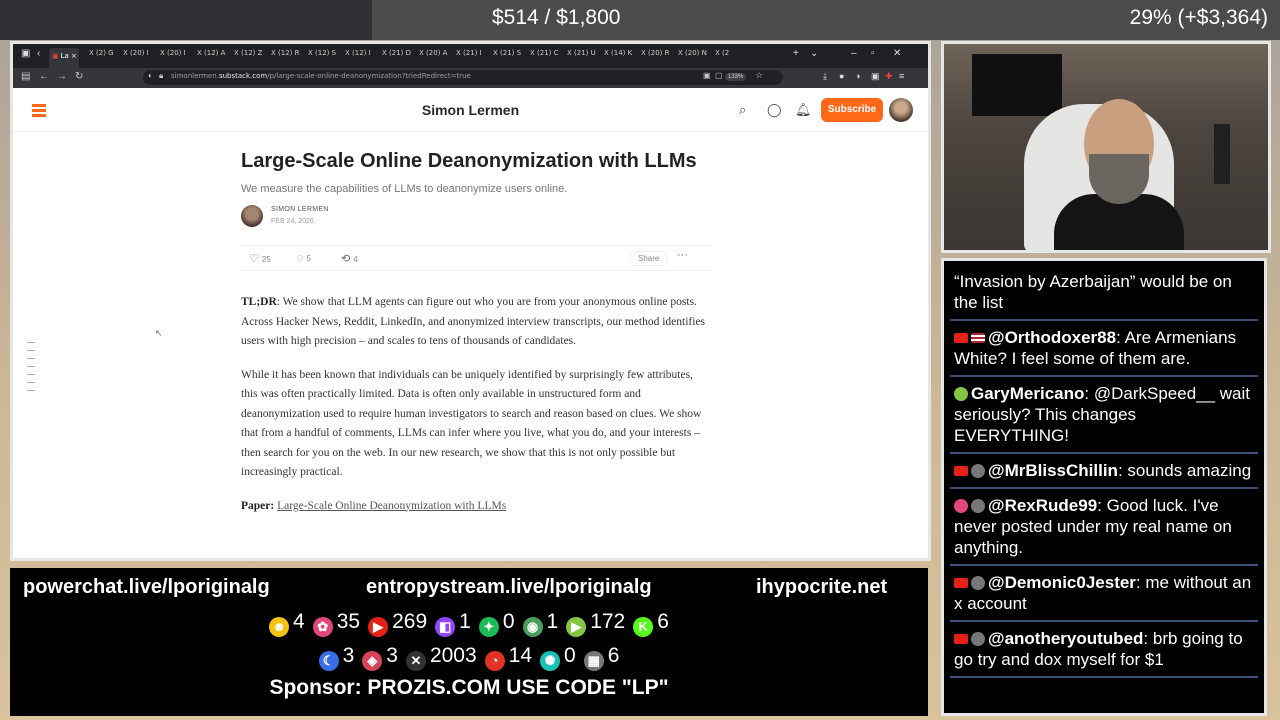  What do you see at coordinates (545, 56) in the screenshot?
I see `tab-13: X (21) C` at bounding box center [545, 56].